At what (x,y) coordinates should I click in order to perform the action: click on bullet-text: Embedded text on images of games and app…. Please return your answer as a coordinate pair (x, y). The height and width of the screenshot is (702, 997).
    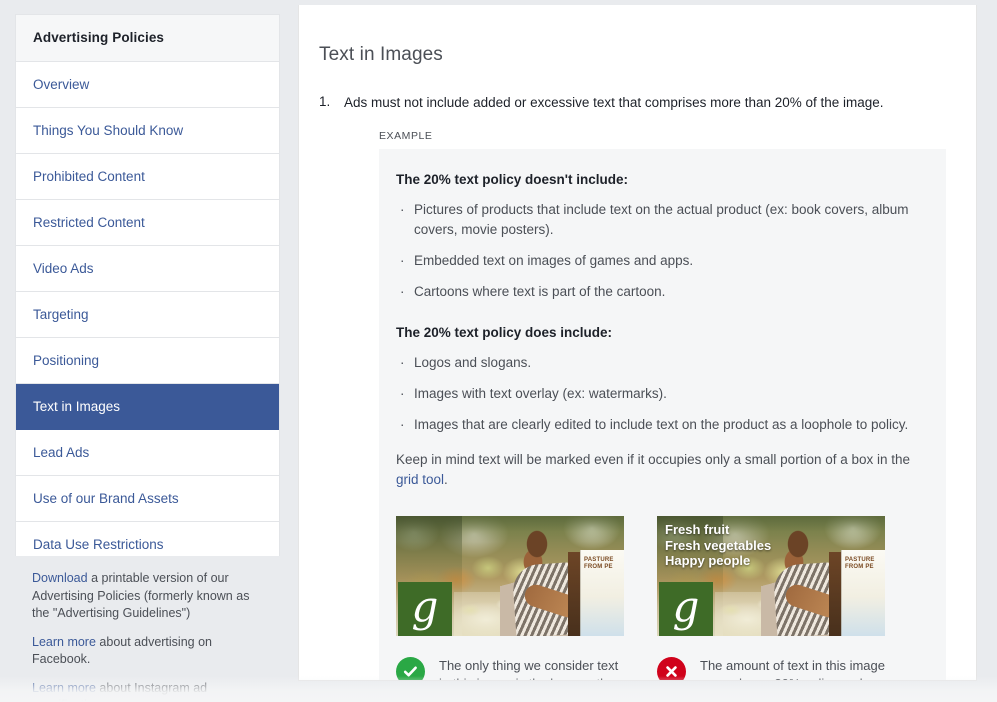
    Looking at the image, I should click on (554, 260).